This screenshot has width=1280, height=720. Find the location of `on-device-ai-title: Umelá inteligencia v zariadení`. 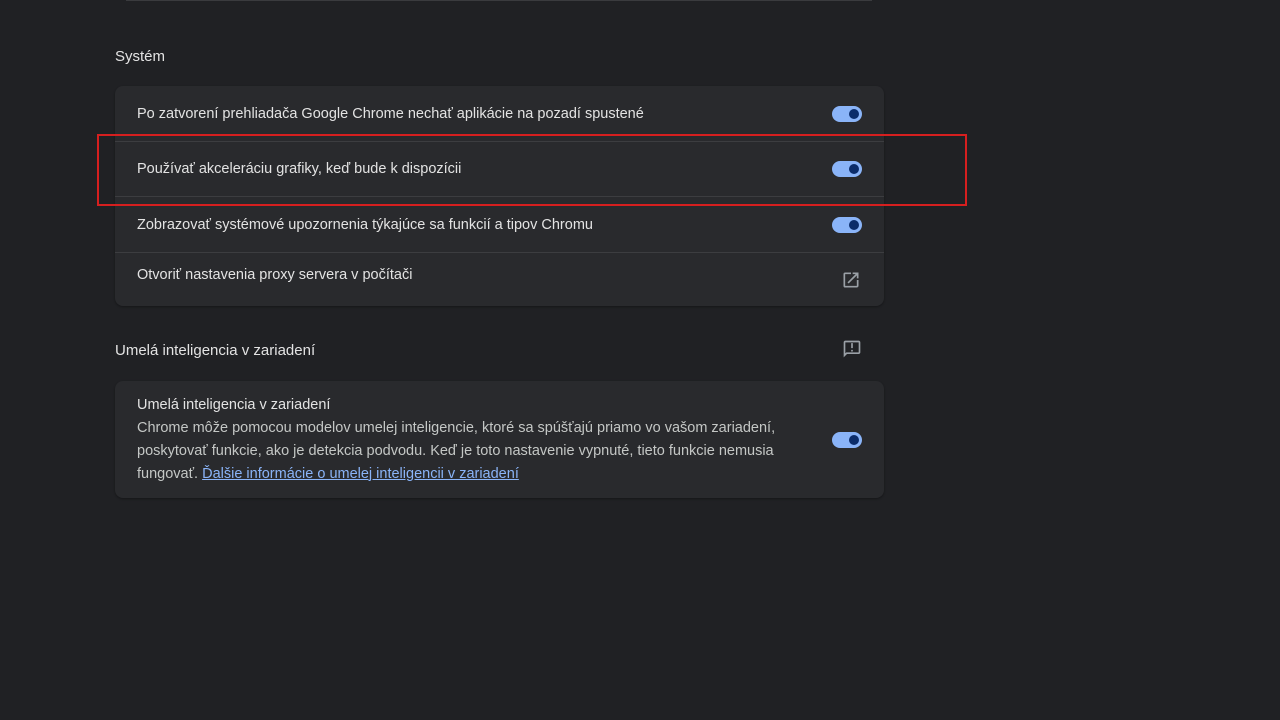

on-device-ai-title: Umelá inteligencia v zariadení is located at coordinates (234, 404).